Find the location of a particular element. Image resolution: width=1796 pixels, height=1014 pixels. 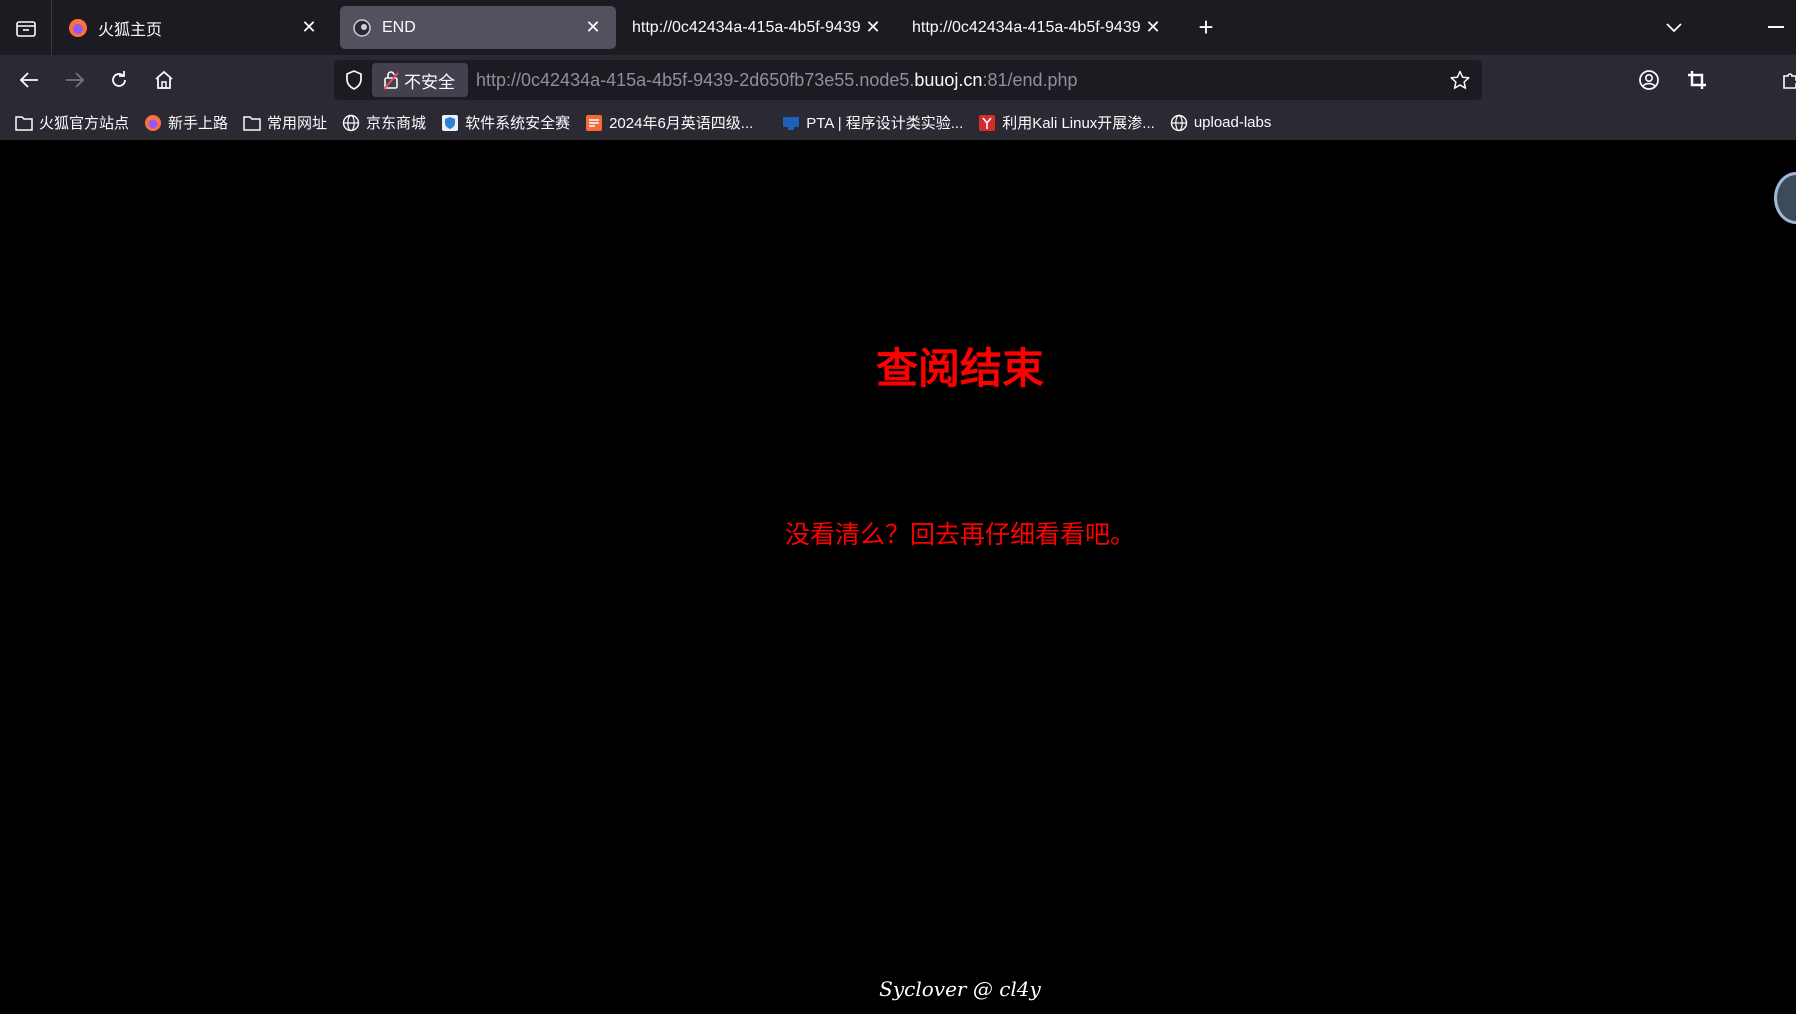

arrow-left-icon is located at coordinates (28, 80).